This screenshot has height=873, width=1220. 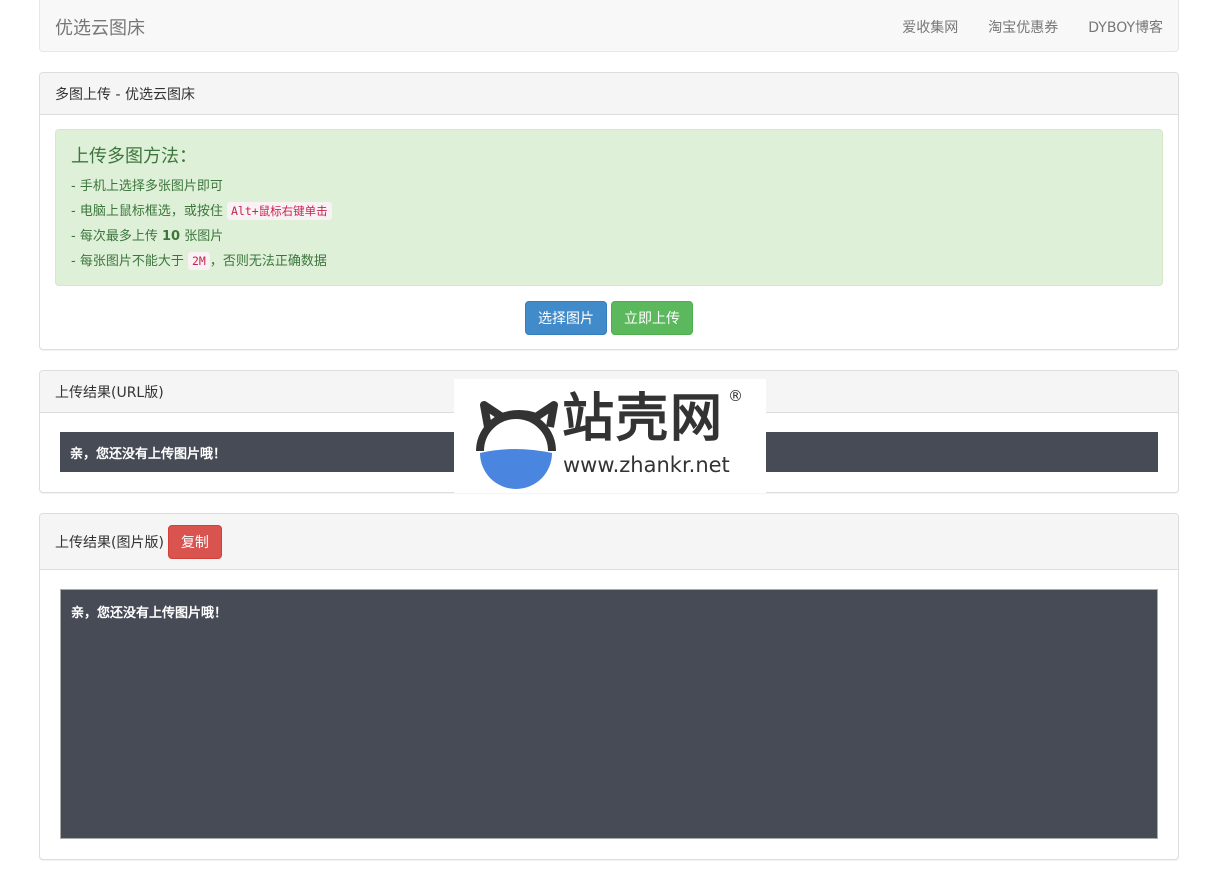 What do you see at coordinates (609, 261) in the screenshot?
I see `instruction-line-4: - 每张图片不能大于 2M ，否则无法正确数据` at bounding box center [609, 261].